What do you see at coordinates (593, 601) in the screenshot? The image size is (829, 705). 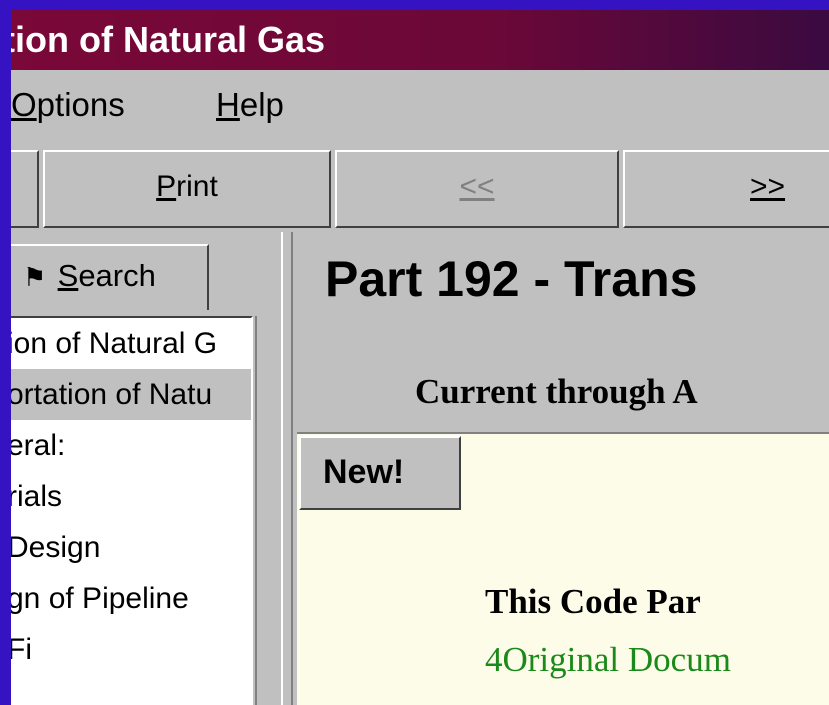 I see `document-title: This Code Par` at bounding box center [593, 601].